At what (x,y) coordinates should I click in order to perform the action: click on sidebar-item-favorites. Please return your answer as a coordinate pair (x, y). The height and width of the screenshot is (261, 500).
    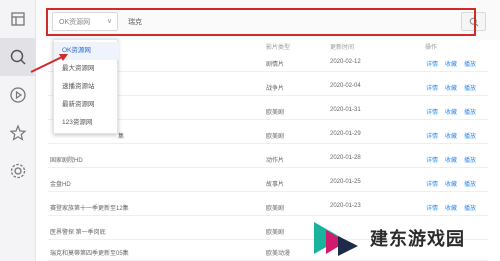
    Looking at the image, I should click on (18, 133).